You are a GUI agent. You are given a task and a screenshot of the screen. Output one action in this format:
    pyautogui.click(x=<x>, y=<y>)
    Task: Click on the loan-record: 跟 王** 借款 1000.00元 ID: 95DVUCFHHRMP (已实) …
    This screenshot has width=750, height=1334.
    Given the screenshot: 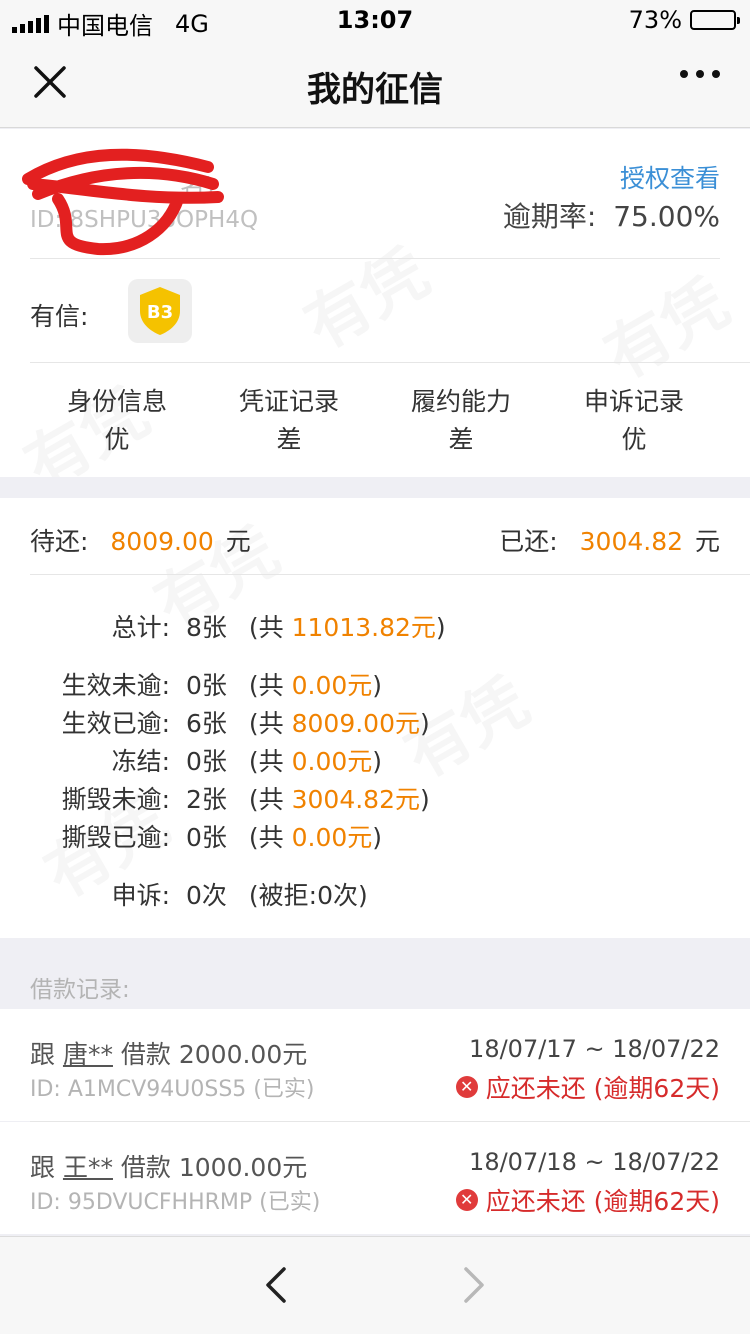 What is the action you would take?
    pyautogui.click(x=375, y=1178)
    